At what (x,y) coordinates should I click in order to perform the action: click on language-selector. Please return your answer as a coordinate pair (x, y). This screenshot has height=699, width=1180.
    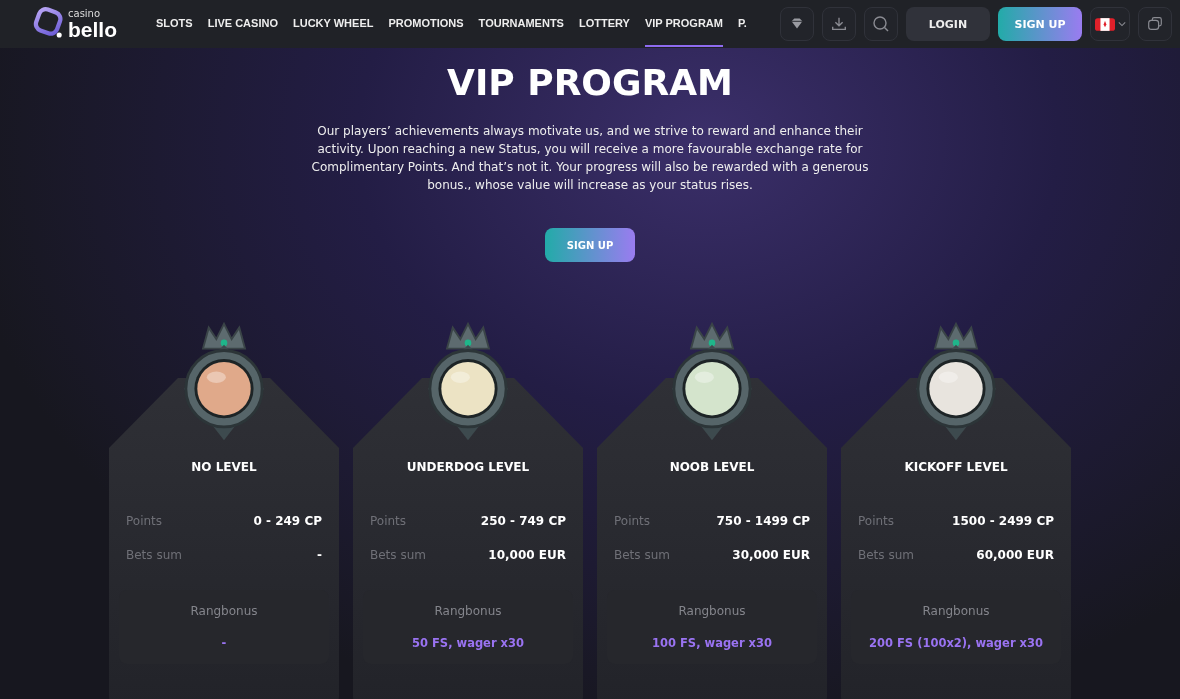
    Looking at the image, I should click on (1110, 24).